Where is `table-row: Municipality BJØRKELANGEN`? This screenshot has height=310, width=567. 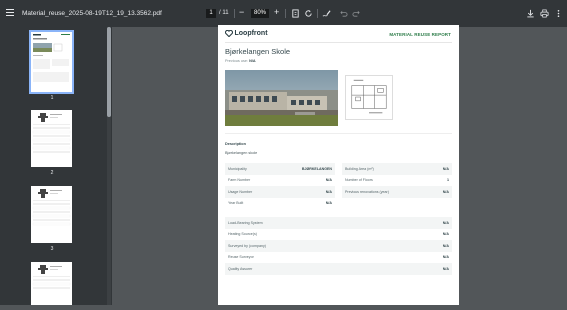 table-row: Municipality BJØRKELANGEN is located at coordinates (280, 169).